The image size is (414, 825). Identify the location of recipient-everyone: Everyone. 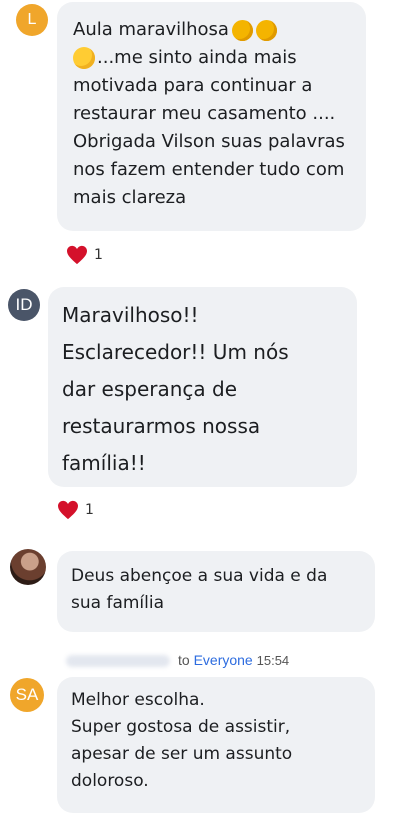
(223, 660).